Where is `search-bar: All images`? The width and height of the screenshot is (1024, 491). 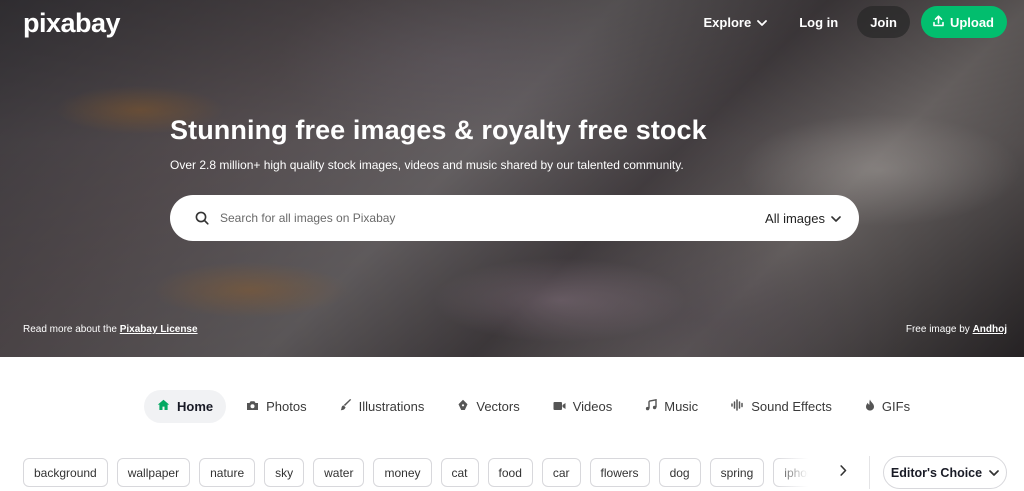
search-bar: All images is located at coordinates (514, 218).